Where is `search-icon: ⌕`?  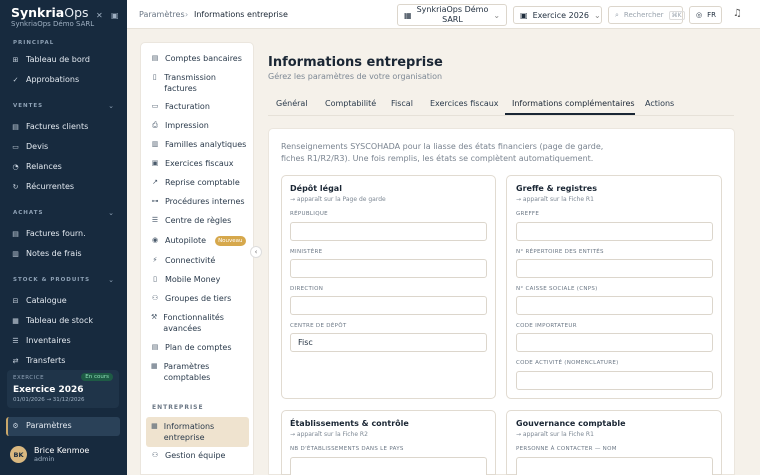
search-icon: ⌕ is located at coordinates (617, 14).